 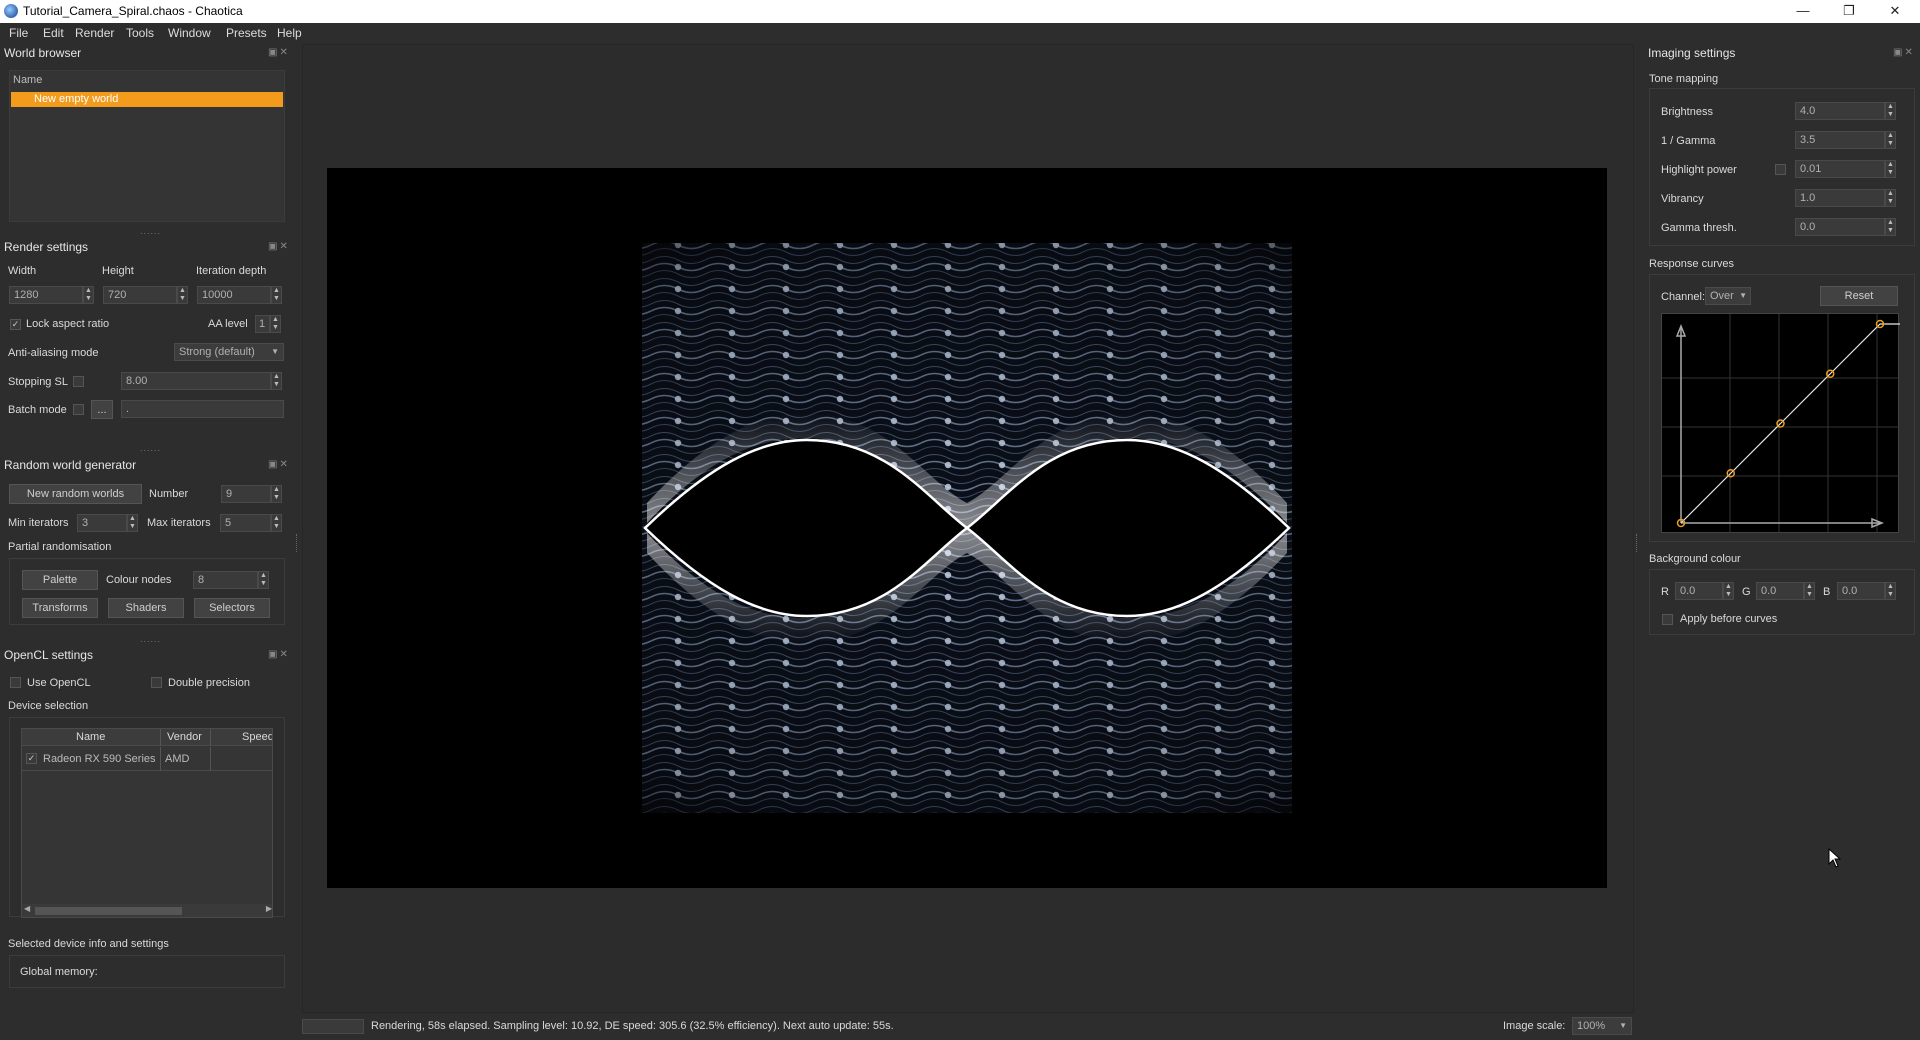 I want to click on double-precision-checkbox, so click(x=156, y=682).